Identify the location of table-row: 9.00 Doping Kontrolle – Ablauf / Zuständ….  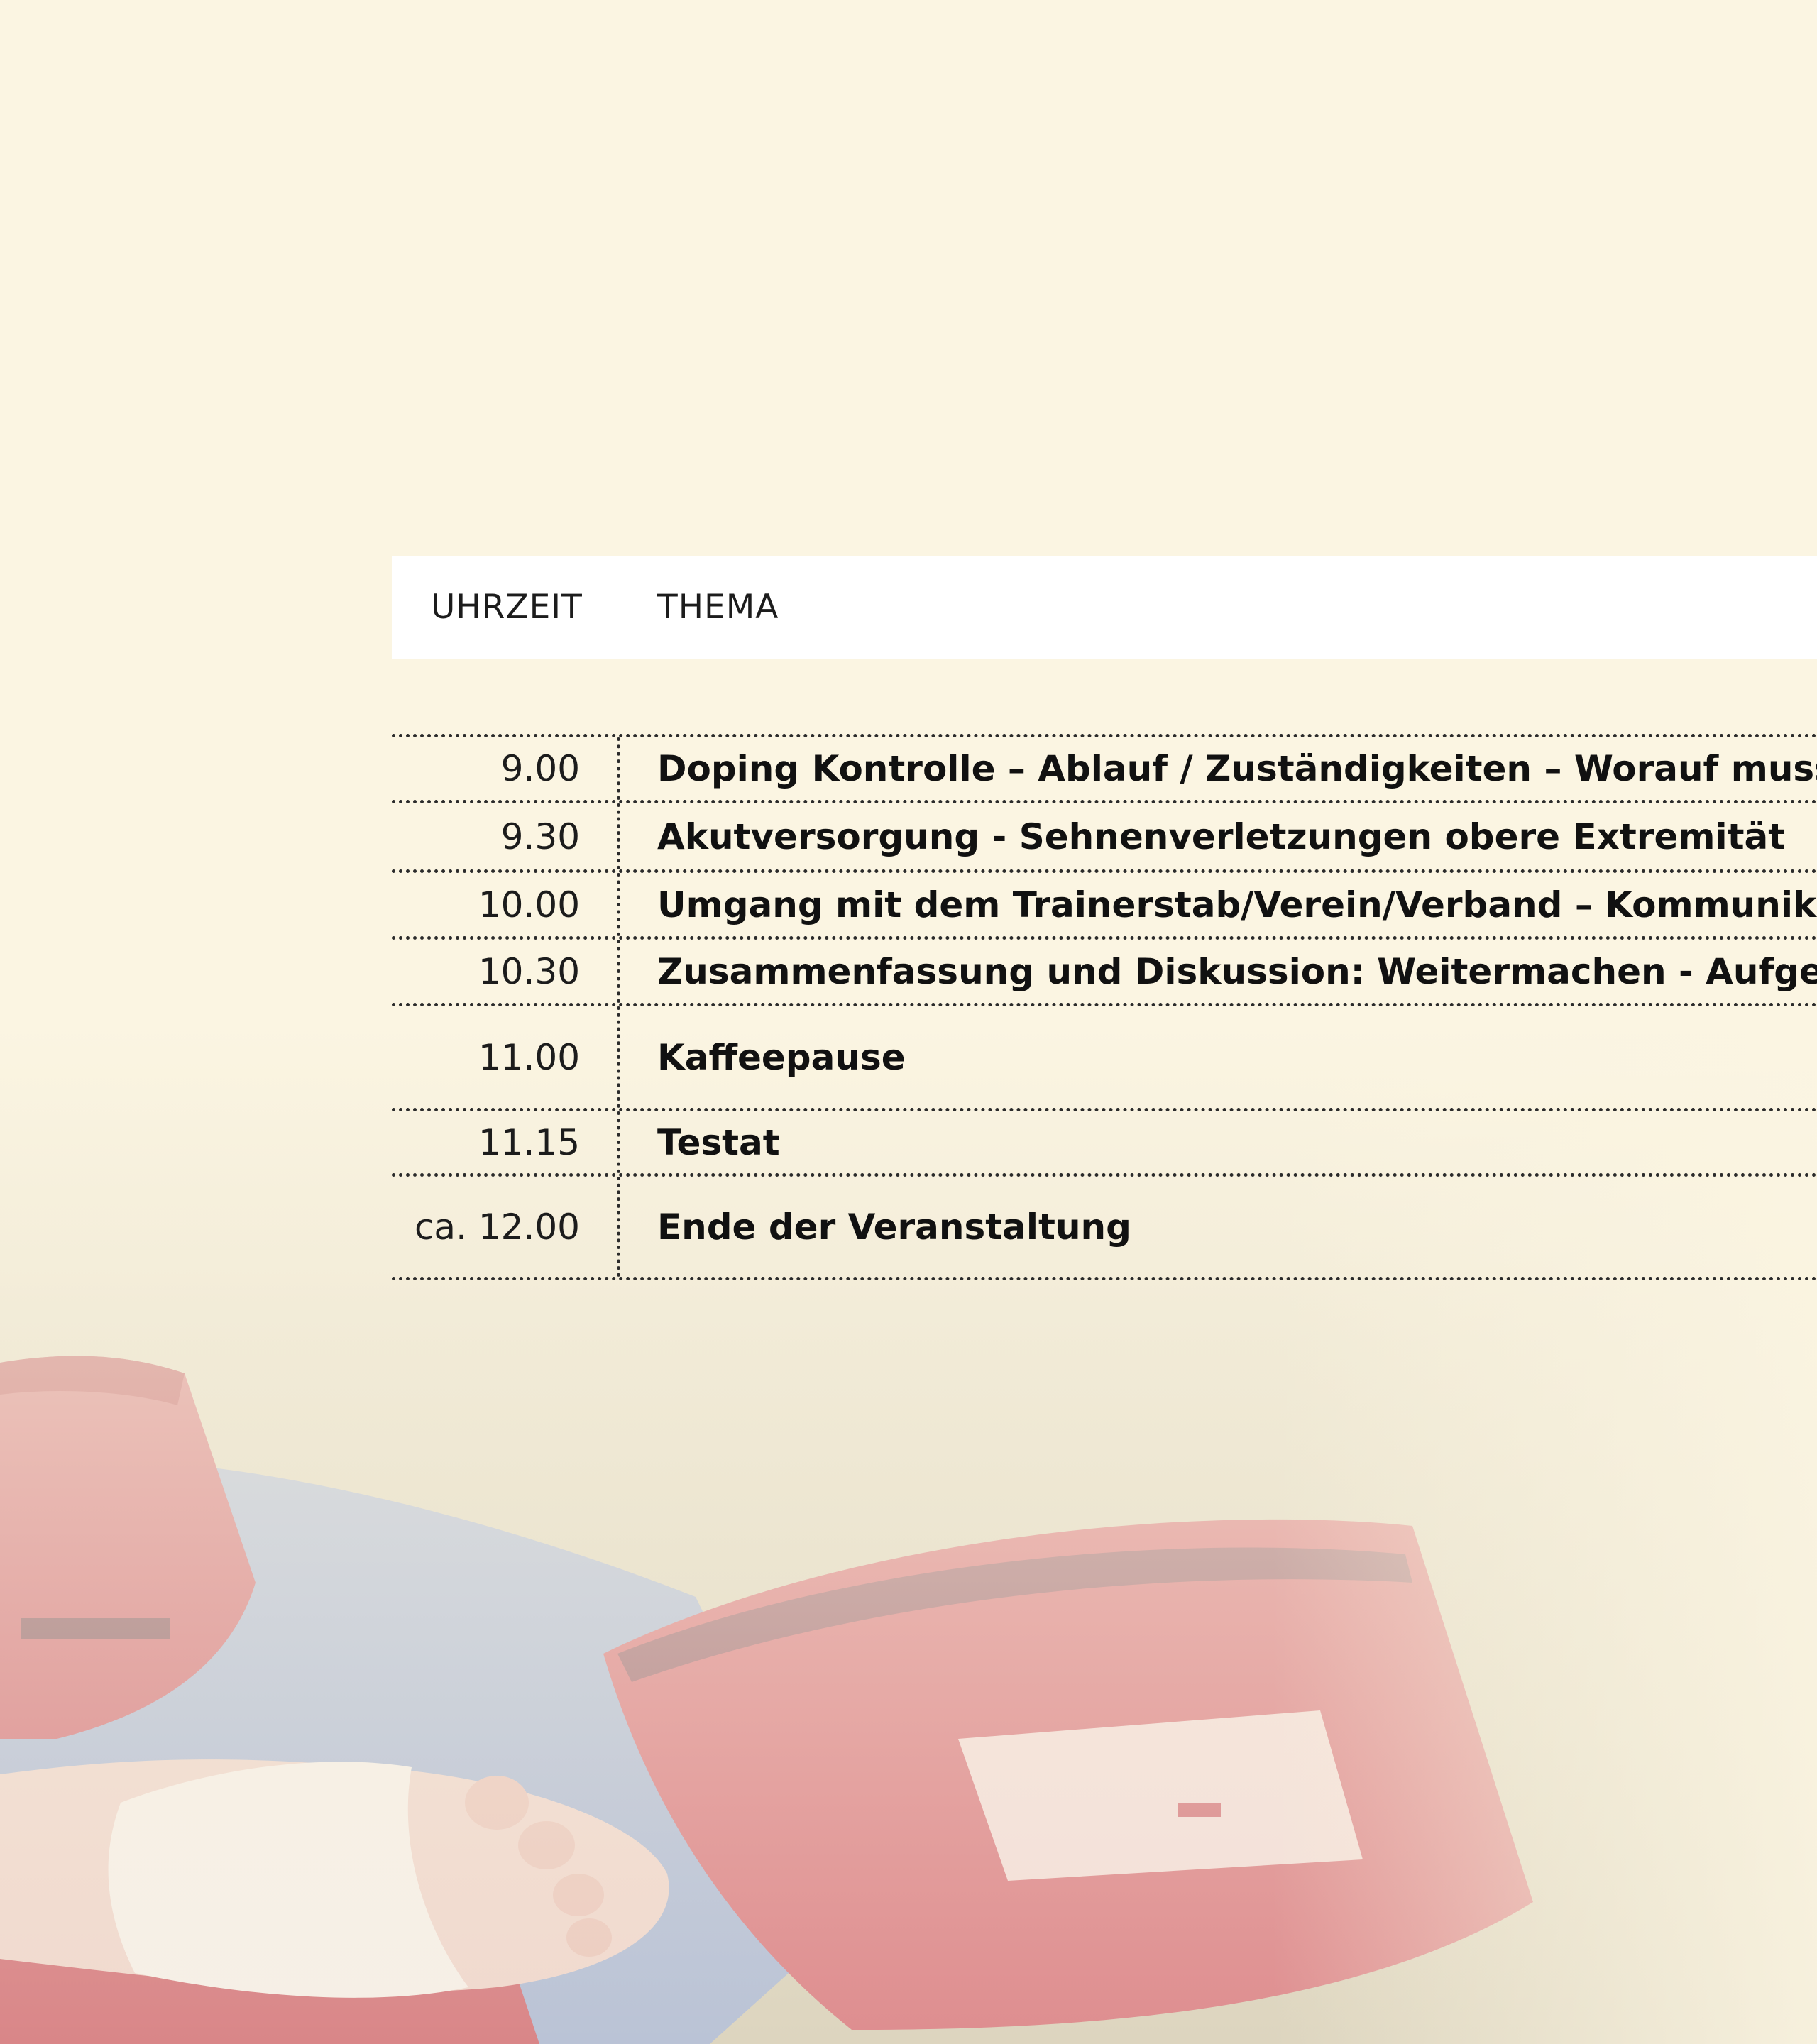
(1104, 767).